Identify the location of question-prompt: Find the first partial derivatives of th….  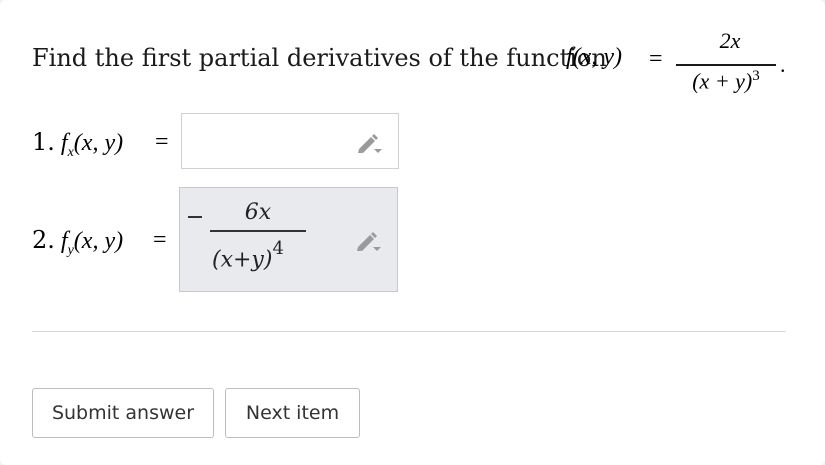
(319, 58).